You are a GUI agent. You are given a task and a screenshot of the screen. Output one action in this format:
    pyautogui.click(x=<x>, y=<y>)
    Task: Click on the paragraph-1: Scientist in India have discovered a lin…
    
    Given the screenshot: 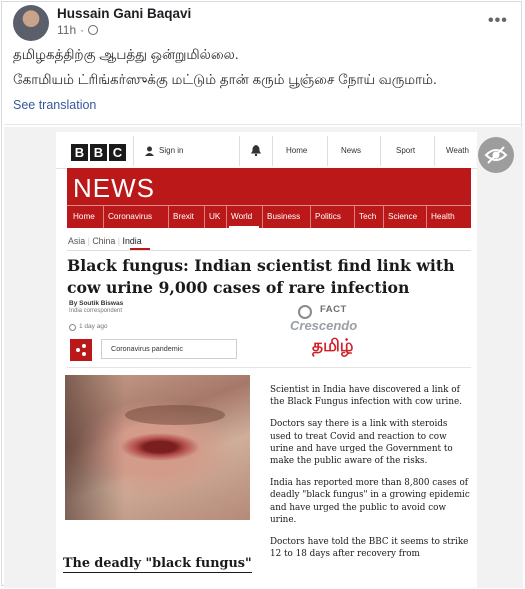 What is the action you would take?
    pyautogui.click(x=366, y=396)
    